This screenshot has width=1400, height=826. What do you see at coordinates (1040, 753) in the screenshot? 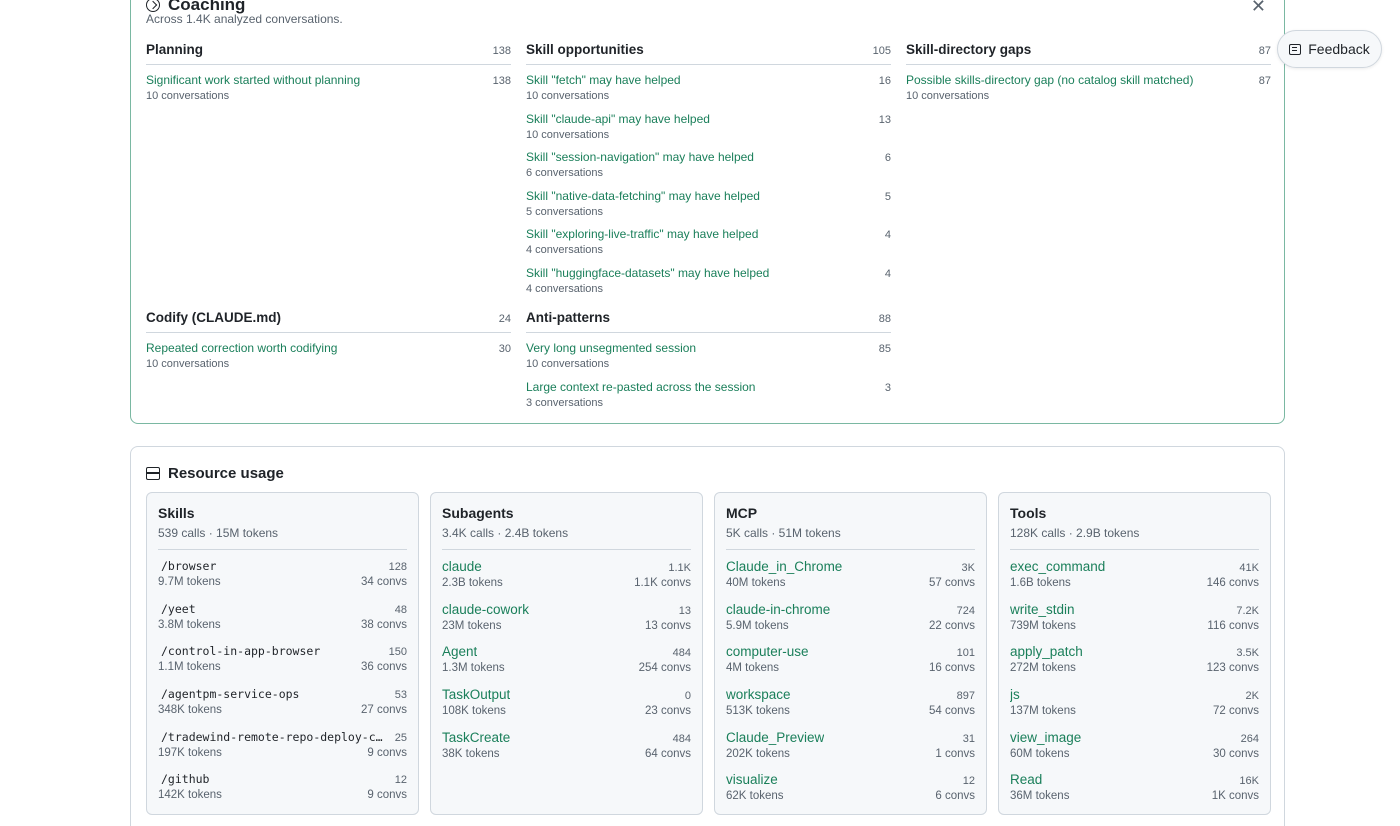
I see `item-tokens: 60M tokens` at bounding box center [1040, 753].